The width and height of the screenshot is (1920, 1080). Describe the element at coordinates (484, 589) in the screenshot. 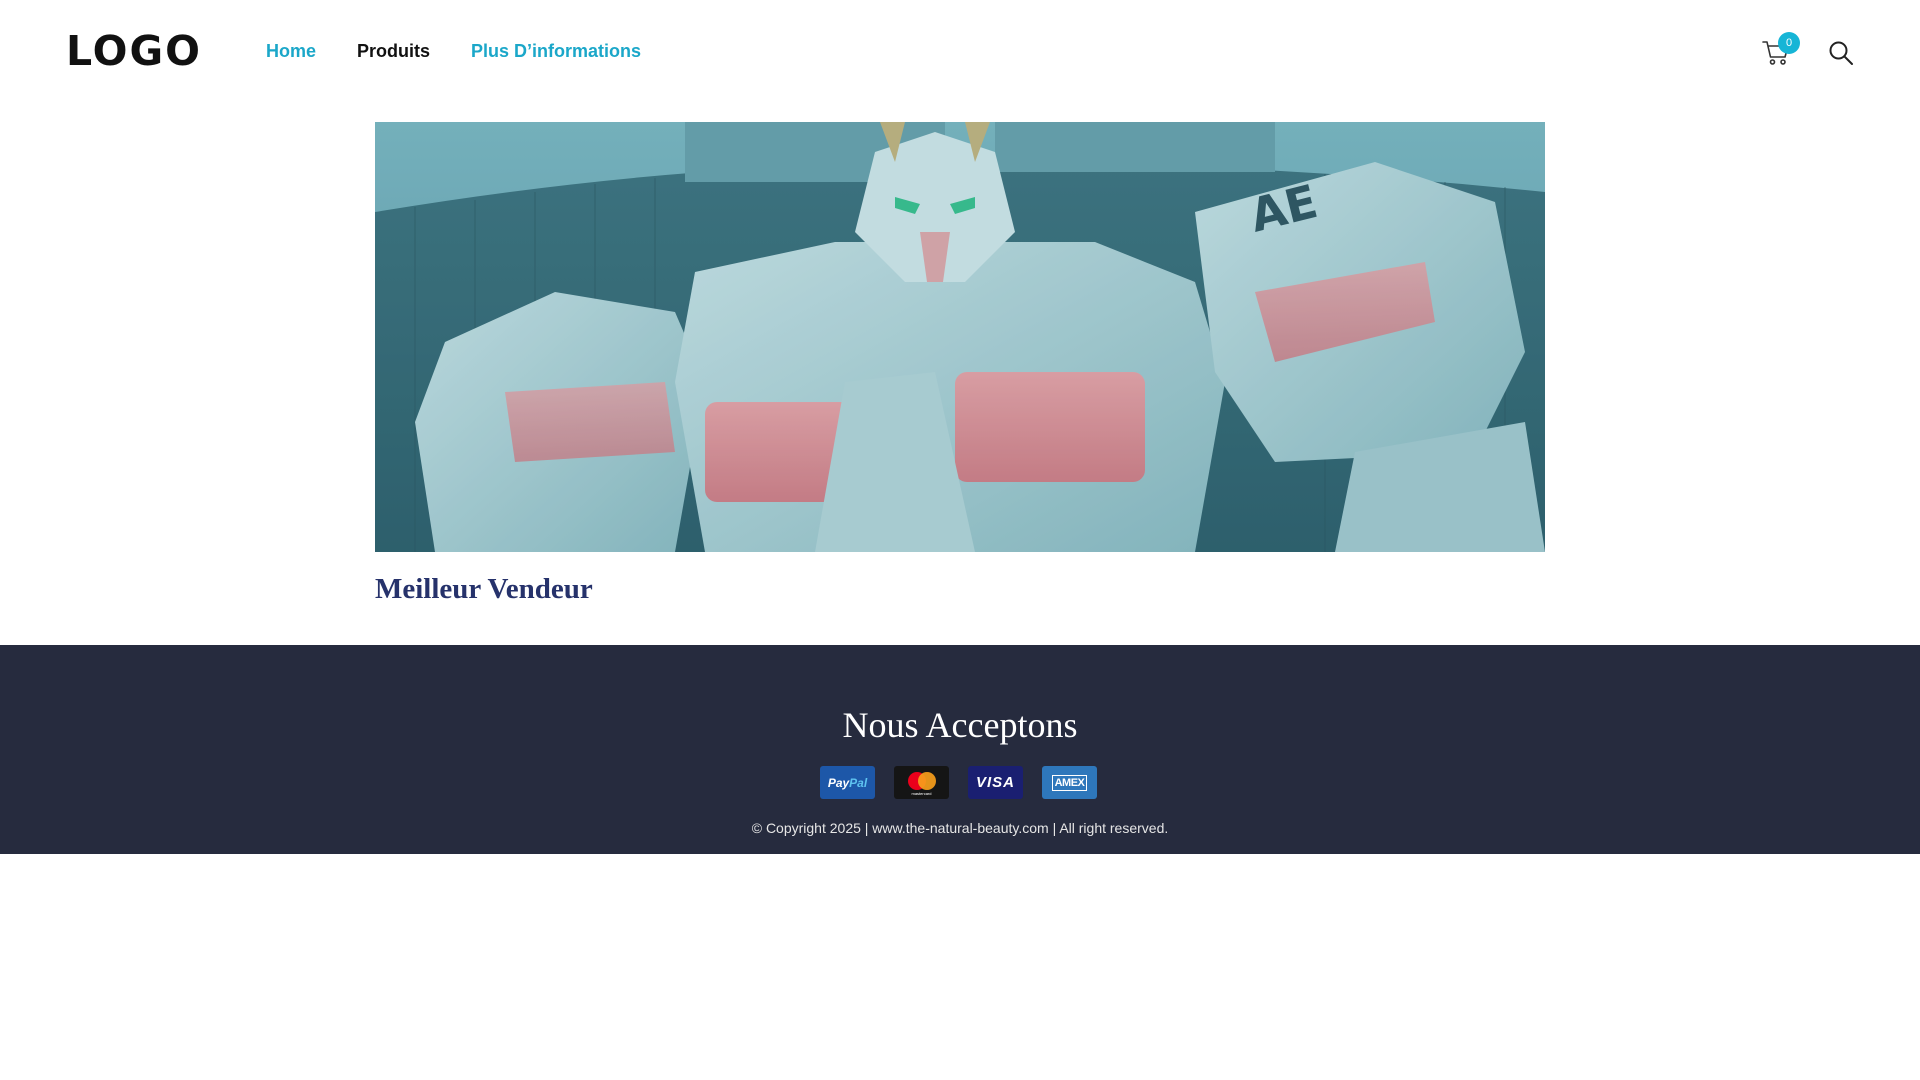

I see `section-title: Meilleur Vendeur` at that location.